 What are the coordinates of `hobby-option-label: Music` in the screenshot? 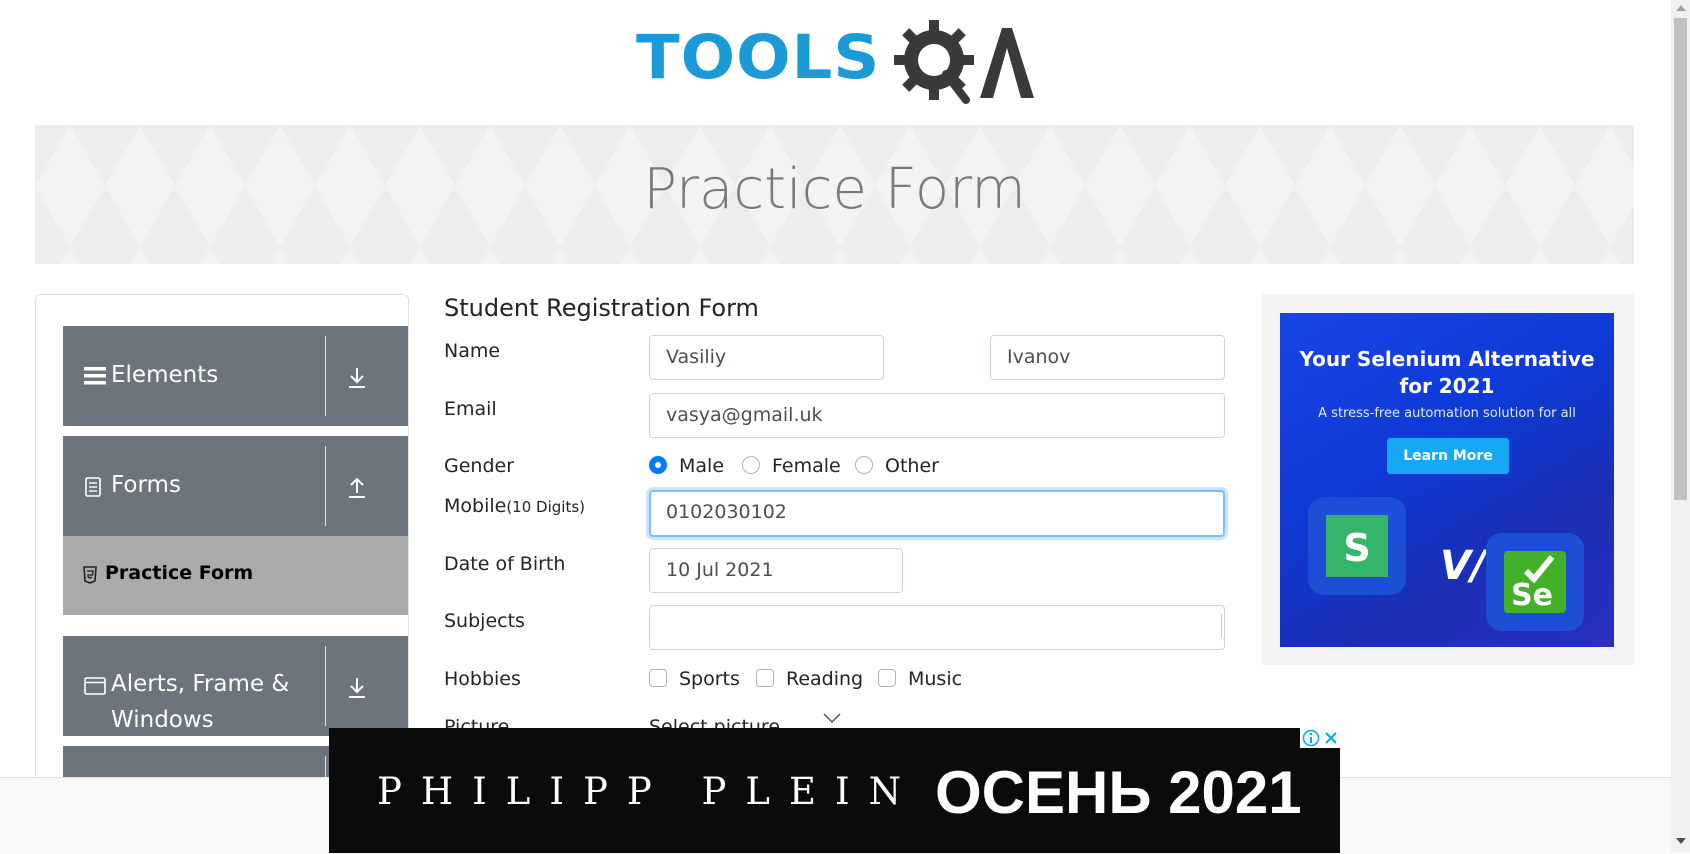 It's located at (935, 679).